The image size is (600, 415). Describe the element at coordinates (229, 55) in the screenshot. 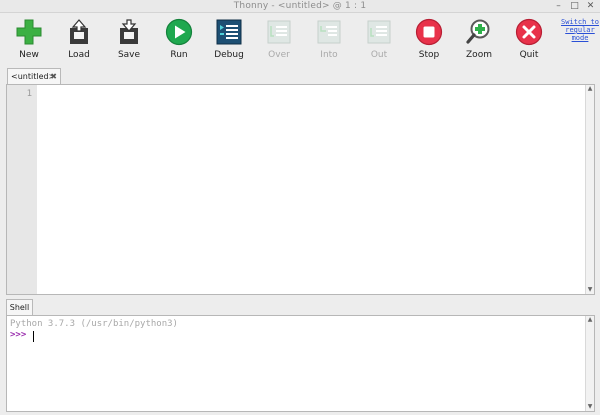

I see `debug-label: Debug` at that location.